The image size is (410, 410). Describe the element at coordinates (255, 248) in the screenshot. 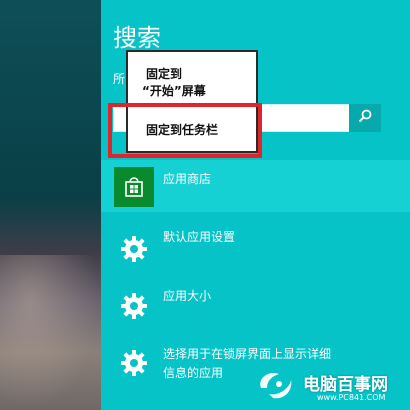

I see `result-default-apps: 默认应用设置` at that location.